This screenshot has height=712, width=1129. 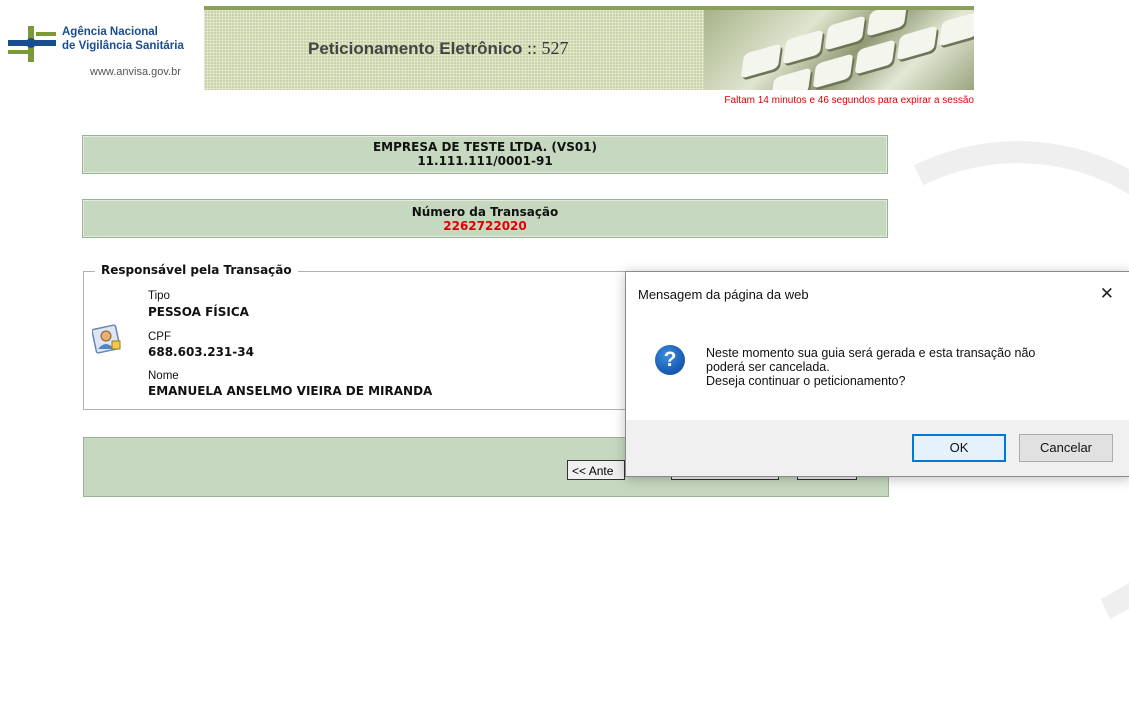 What do you see at coordinates (135, 72) in the screenshot?
I see `logo-url: www.anvisa.gov.br` at bounding box center [135, 72].